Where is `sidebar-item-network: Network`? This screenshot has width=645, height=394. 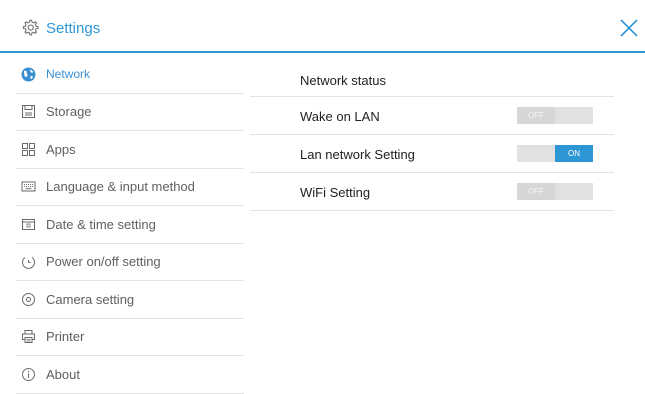 sidebar-item-network: Network is located at coordinates (130, 75).